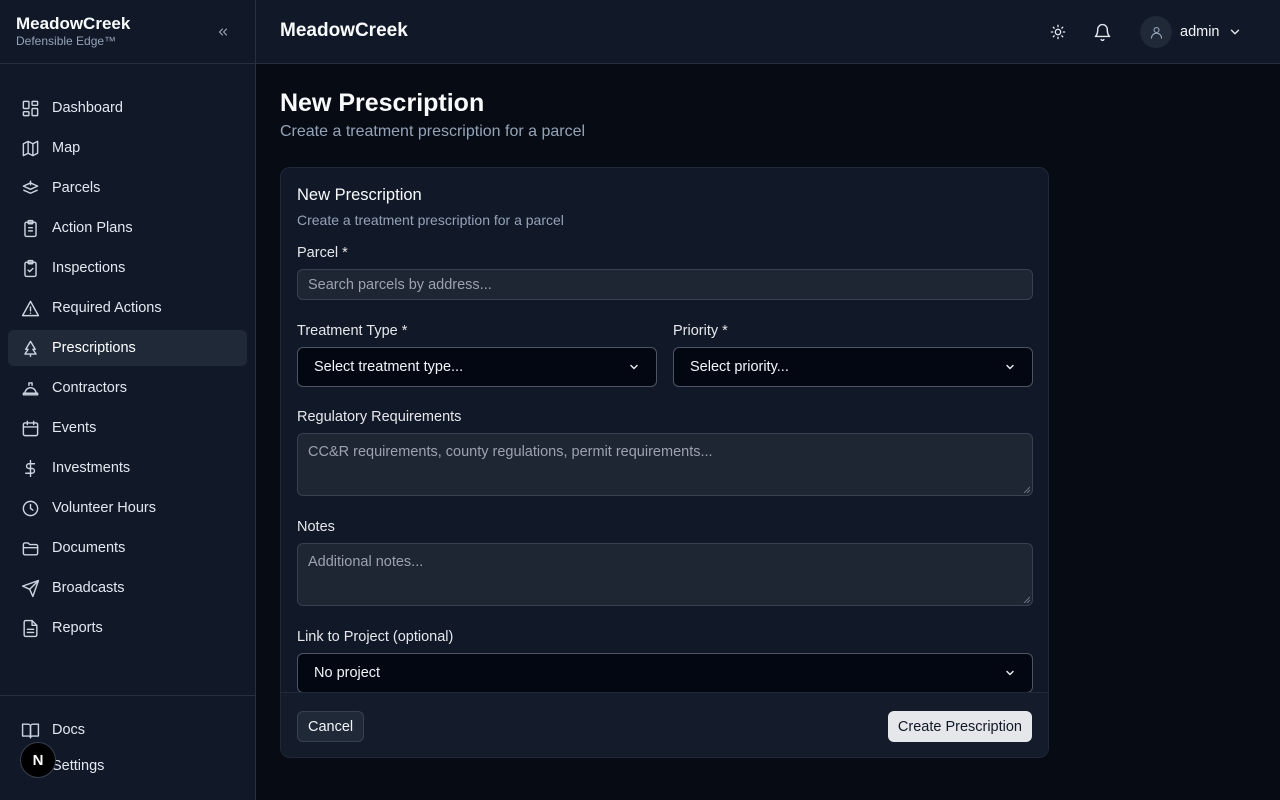 This screenshot has width=1280, height=800. Describe the element at coordinates (30, 548) in the screenshot. I see `folder-icon` at that location.